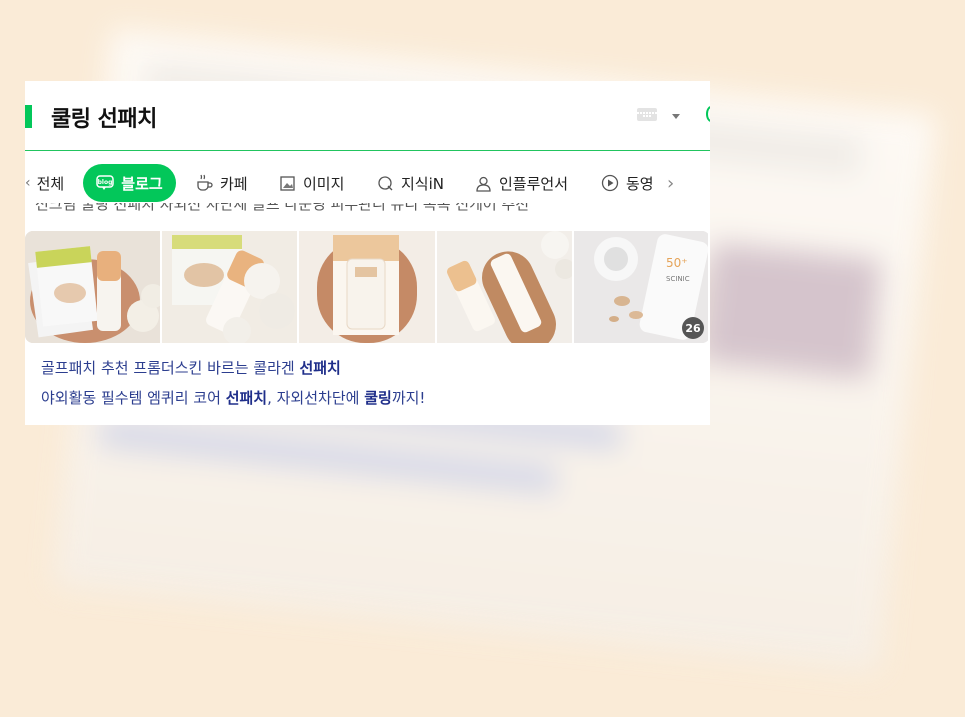  Describe the element at coordinates (677, 263) in the screenshot. I see `svg-text: 50⁺` at that location.